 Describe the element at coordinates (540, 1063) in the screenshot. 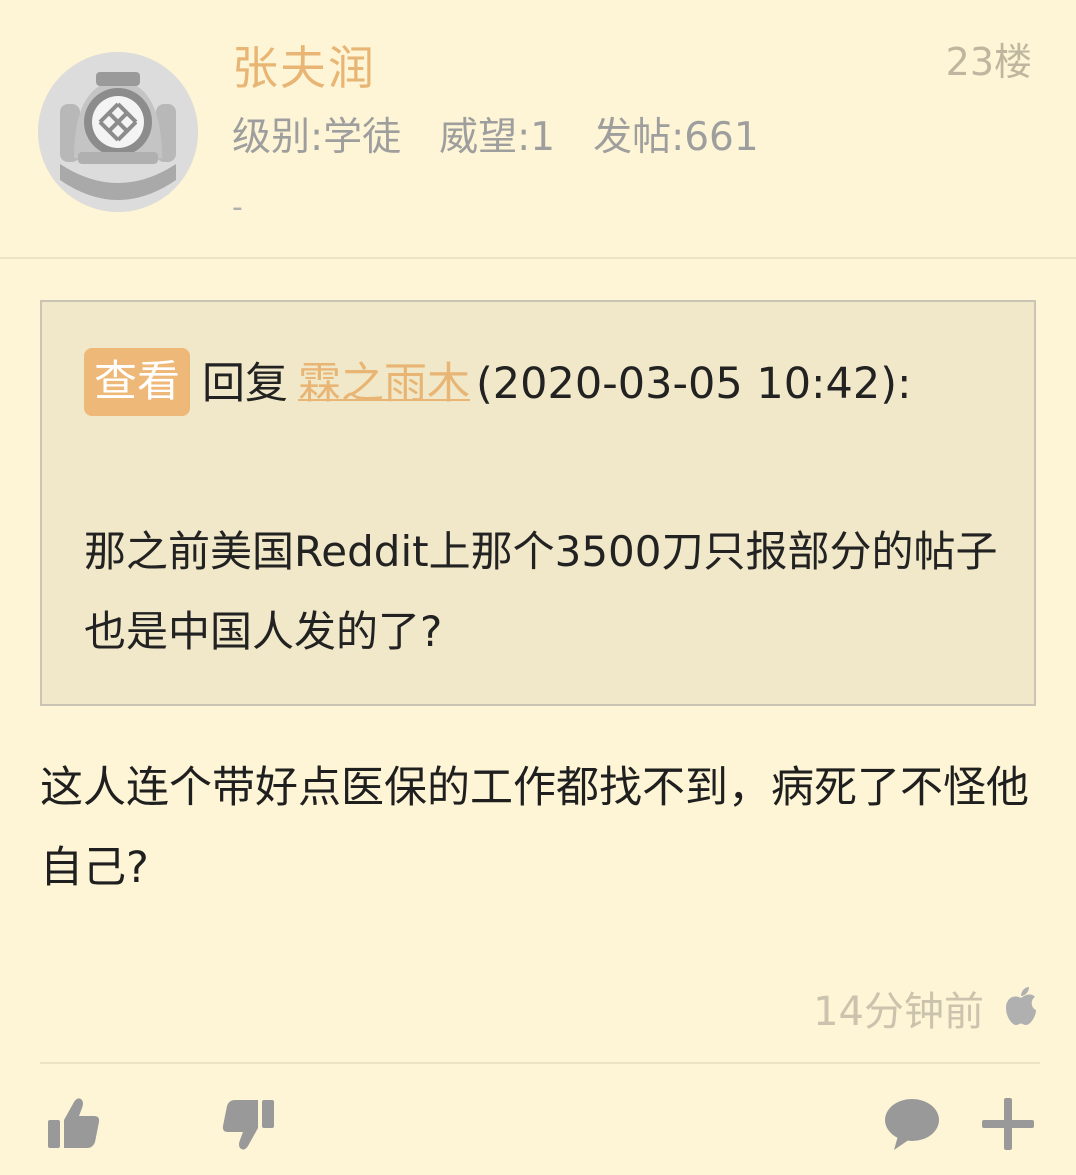

I see `footer-divider` at that location.